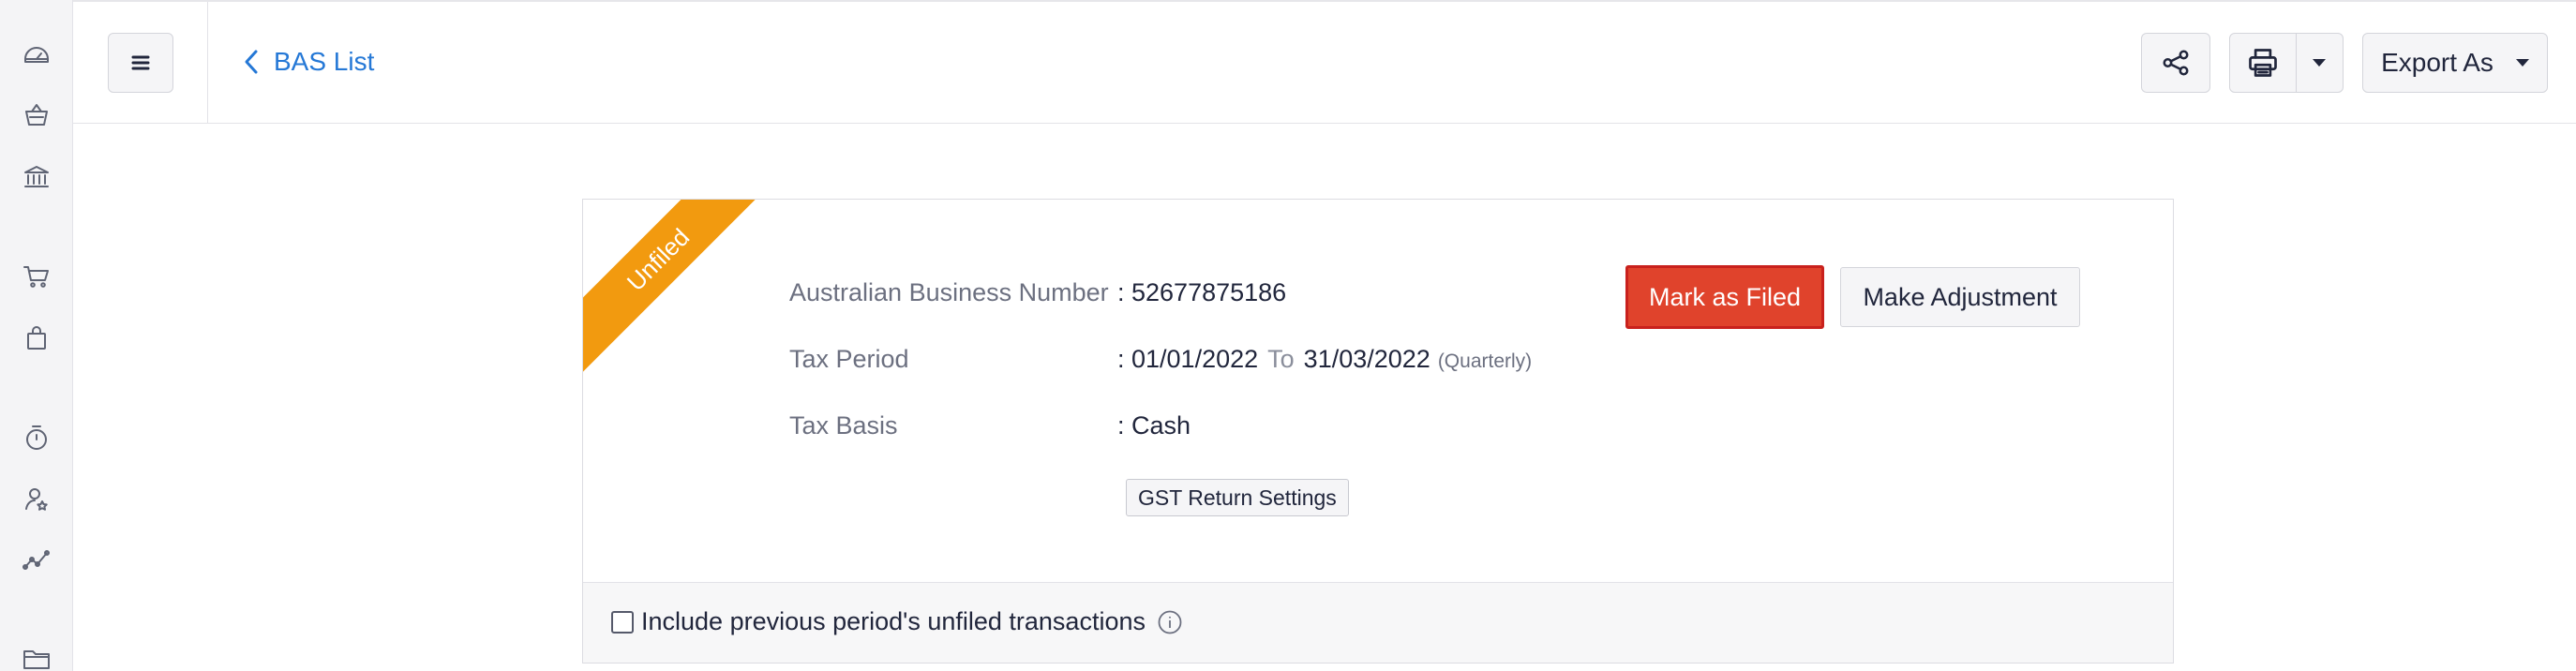 This screenshot has width=2576, height=671. I want to click on print-button, so click(2264, 63).